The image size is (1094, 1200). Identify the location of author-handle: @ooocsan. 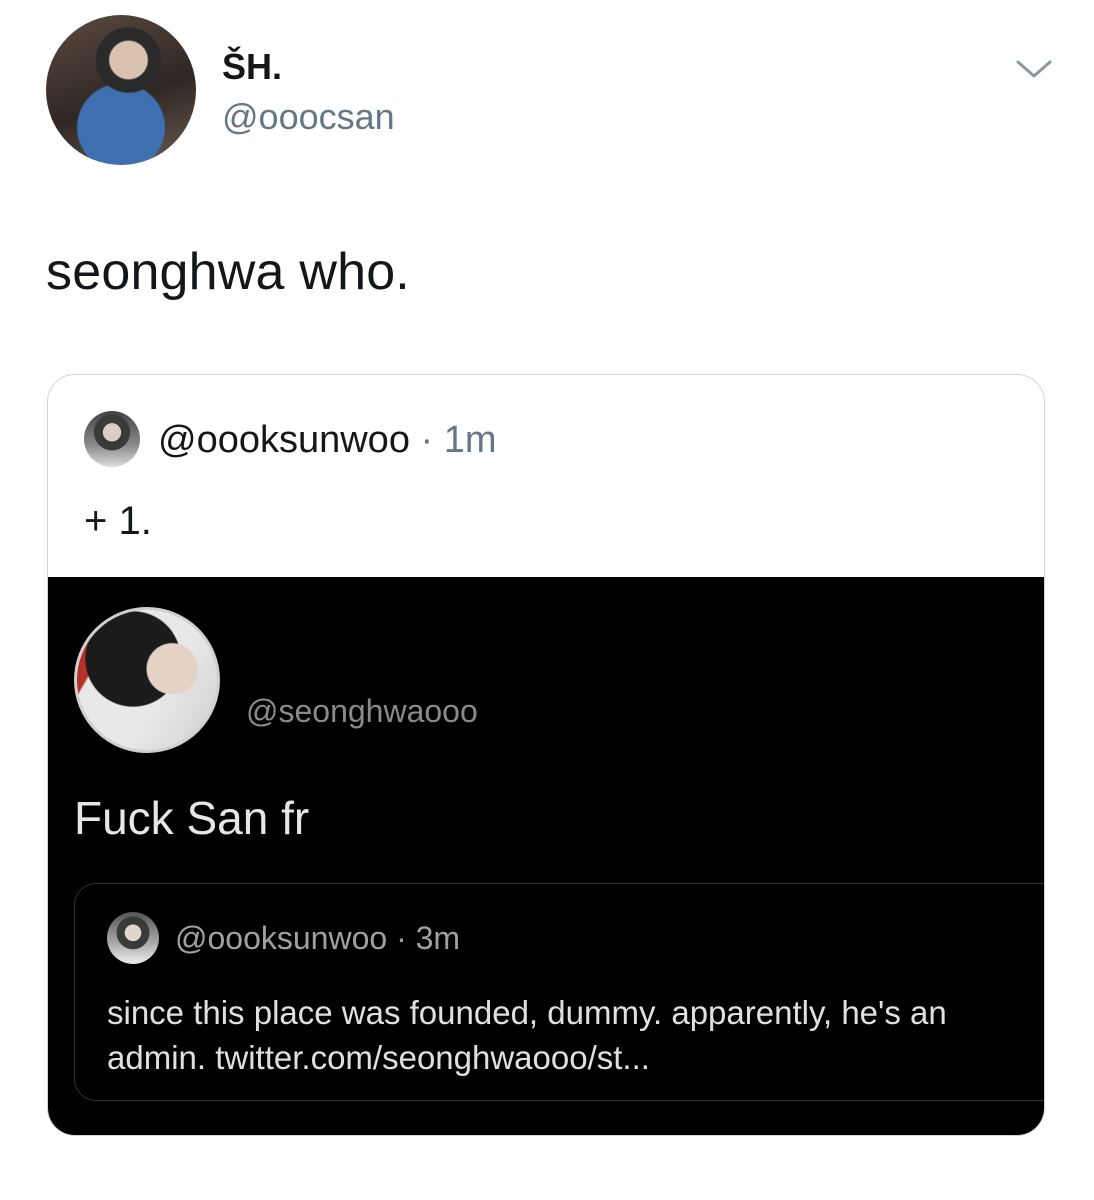
(308, 117).